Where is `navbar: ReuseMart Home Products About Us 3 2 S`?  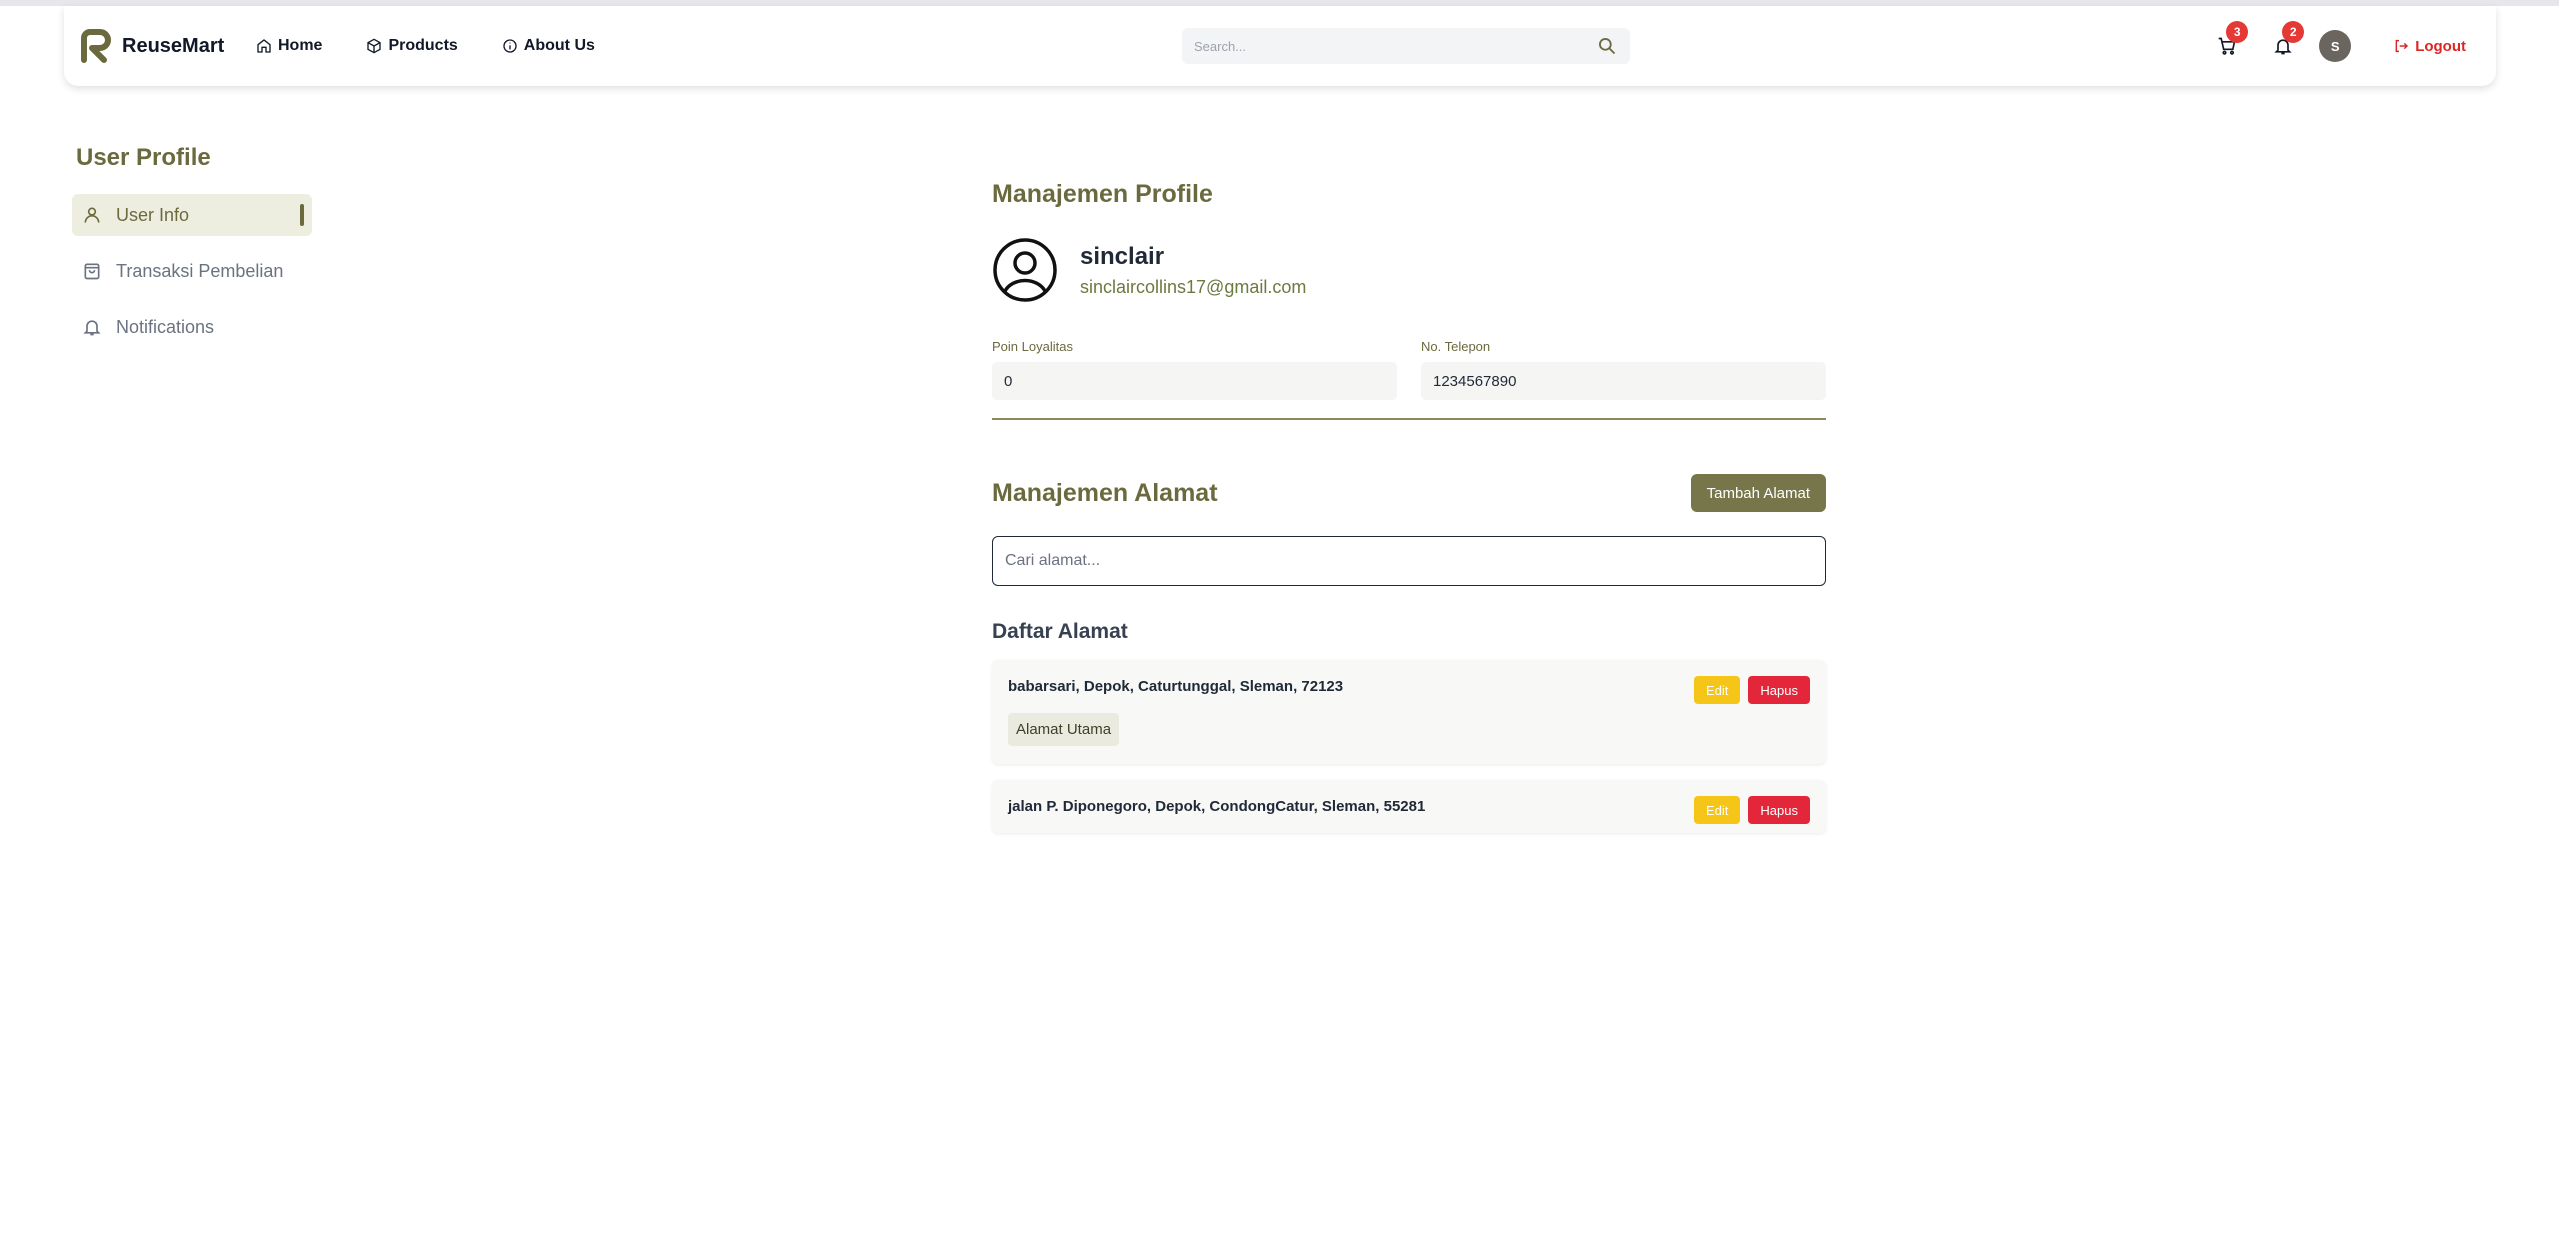 navbar: ReuseMart Home Products About Us 3 2 S is located at coordinates (1280, 46).